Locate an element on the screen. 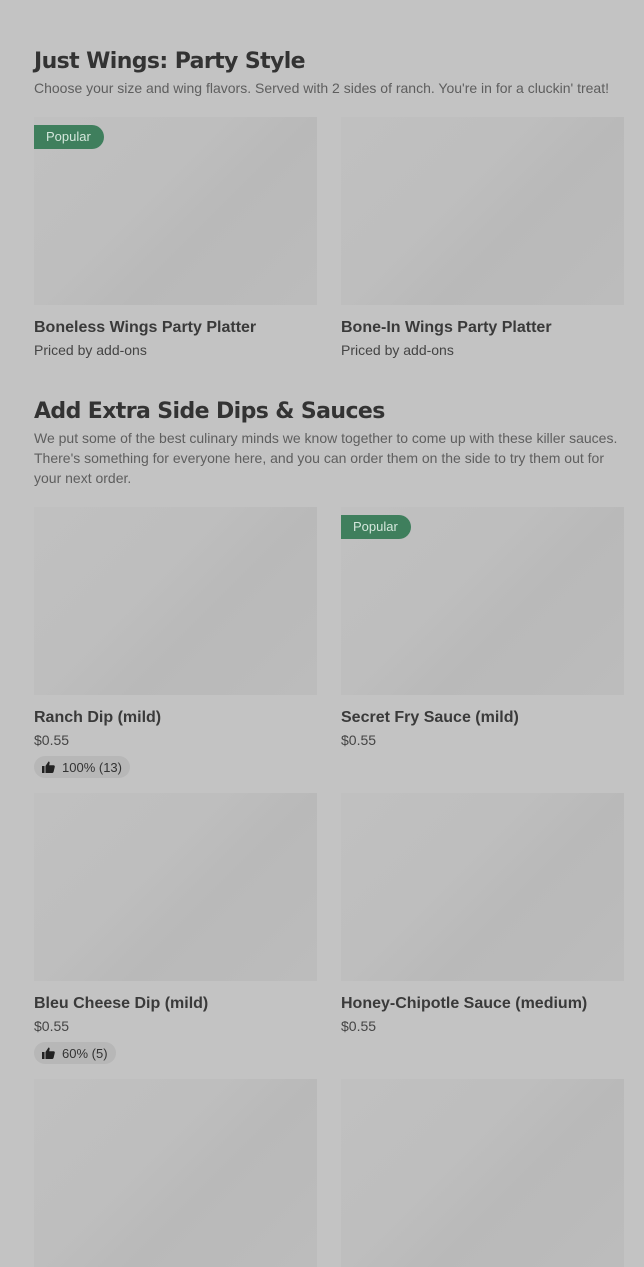 This screenshot has height=1267, width=644. rating-badge: 60% (5) is located at coordinates (75, 1053).